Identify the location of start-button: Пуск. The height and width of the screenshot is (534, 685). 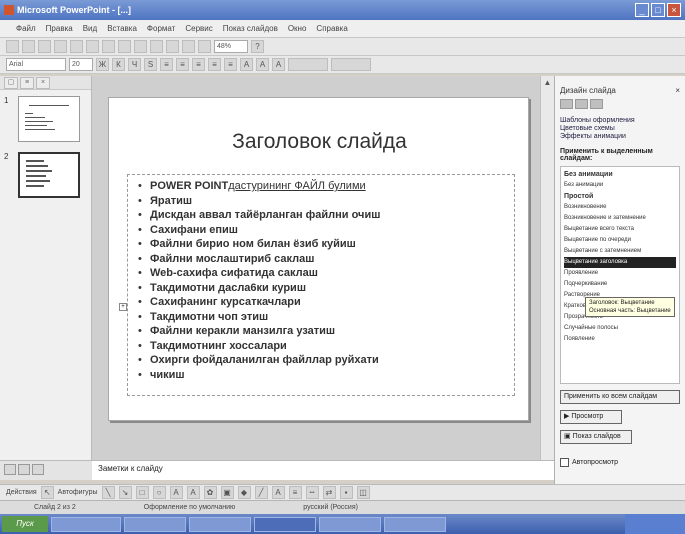
(25, 524).